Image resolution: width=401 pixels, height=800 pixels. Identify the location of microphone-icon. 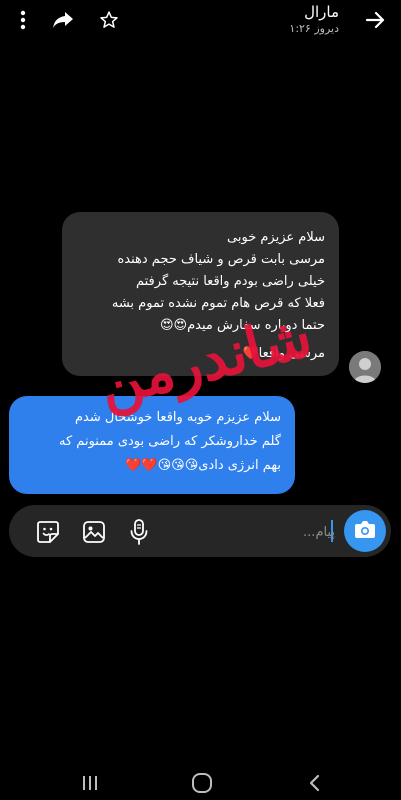
(139, 532).